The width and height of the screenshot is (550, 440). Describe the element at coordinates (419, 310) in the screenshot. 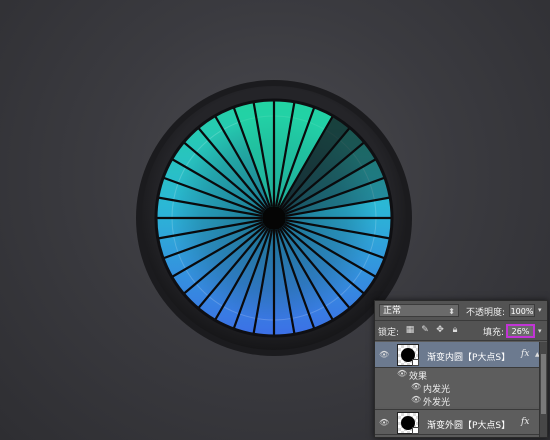

I see `blend-mode-select: 正常 ⬍` at that location.